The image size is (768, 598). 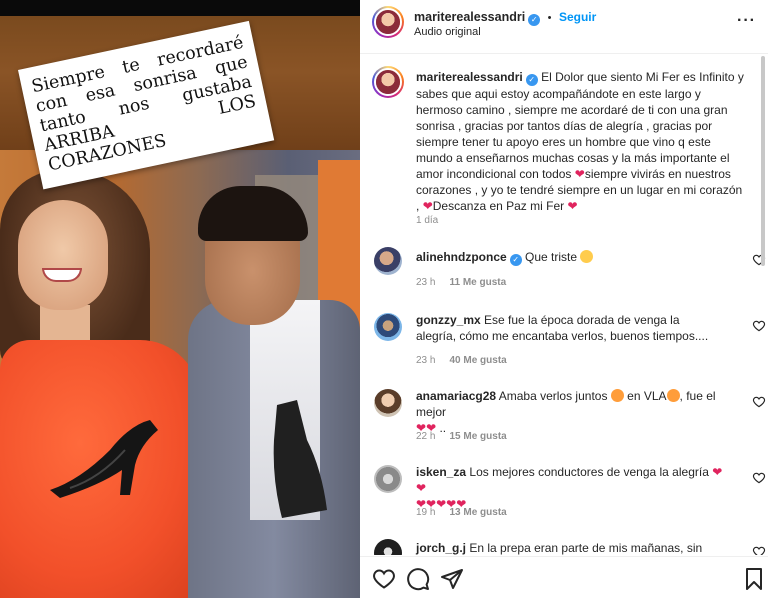 What do you see at coordinates (180, 8) in the screenshot?
I see `media-top-bar` at bounding box center [180, 8].